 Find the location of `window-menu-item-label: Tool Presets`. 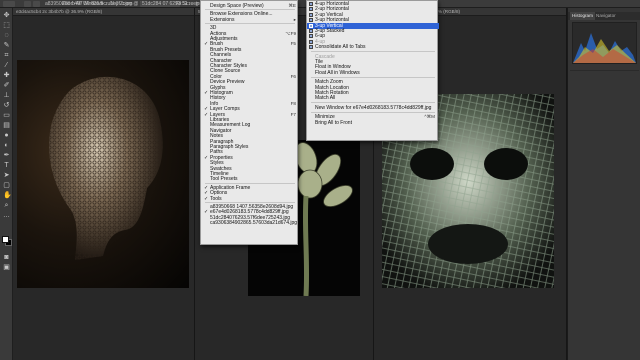

window-menu-item-label: Tool Presets is located at coordinates (224, 179).